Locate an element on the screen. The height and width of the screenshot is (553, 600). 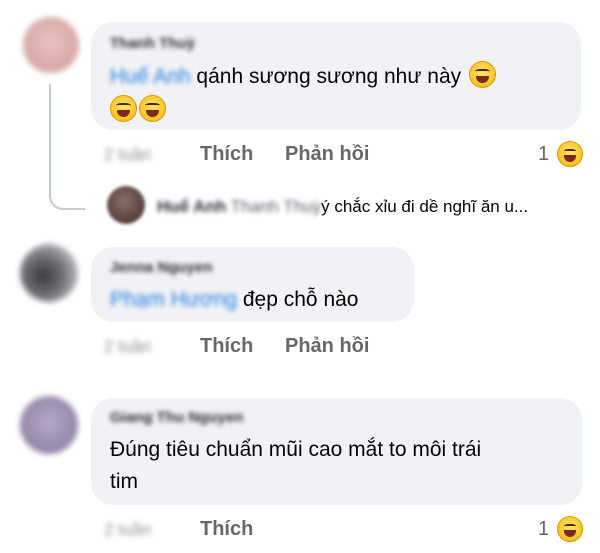
mention-link: Phạm Hương is located at coordinates (173, 299).